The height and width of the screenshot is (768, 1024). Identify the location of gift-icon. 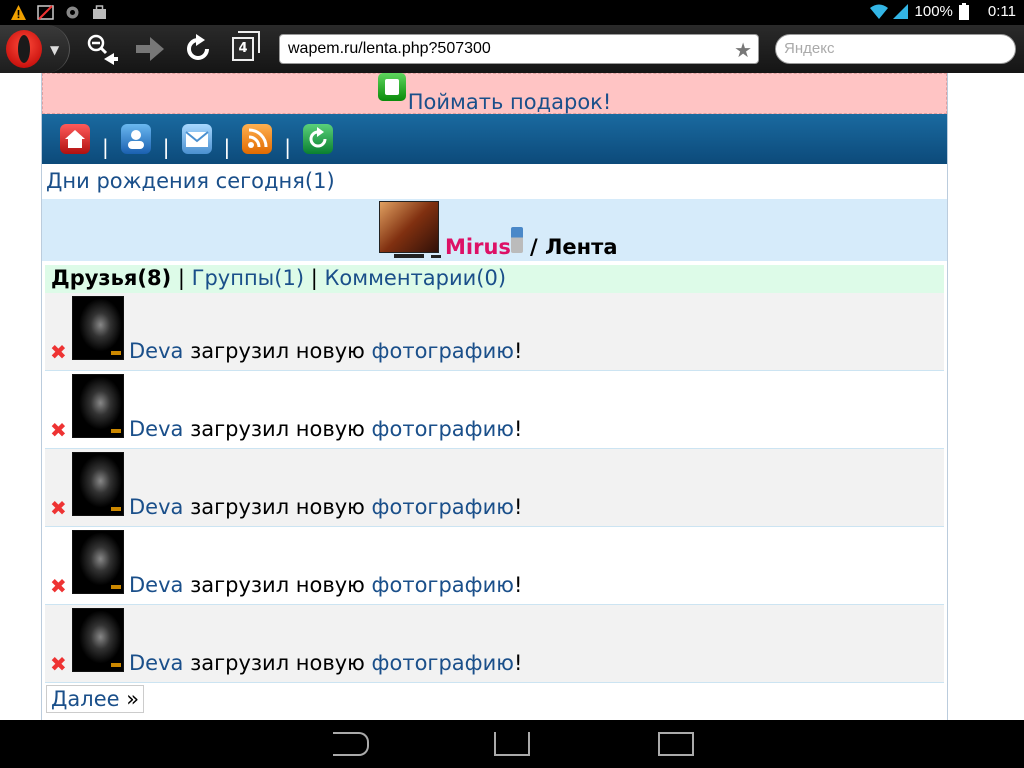
(391, 87).